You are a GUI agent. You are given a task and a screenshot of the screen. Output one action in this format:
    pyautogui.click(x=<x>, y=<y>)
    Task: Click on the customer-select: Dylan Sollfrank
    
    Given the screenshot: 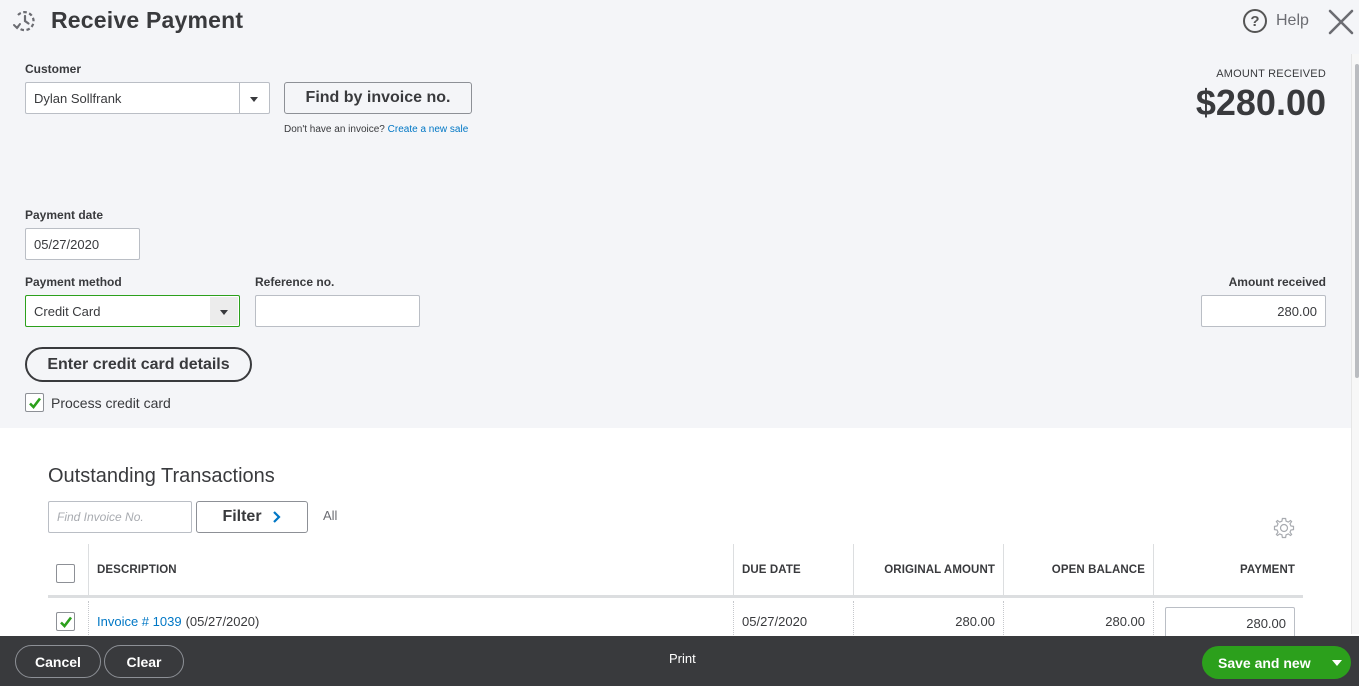 What is the action you would take?
    pyautogui.click(x=147, y=98)
    